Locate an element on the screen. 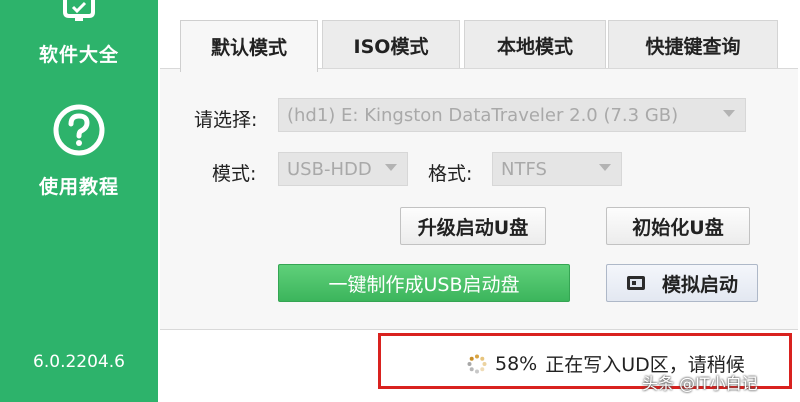 This screenshot has width=800, height=402. initialize-usb-button: 初始化U盘 is located at coordinates (678, 226).